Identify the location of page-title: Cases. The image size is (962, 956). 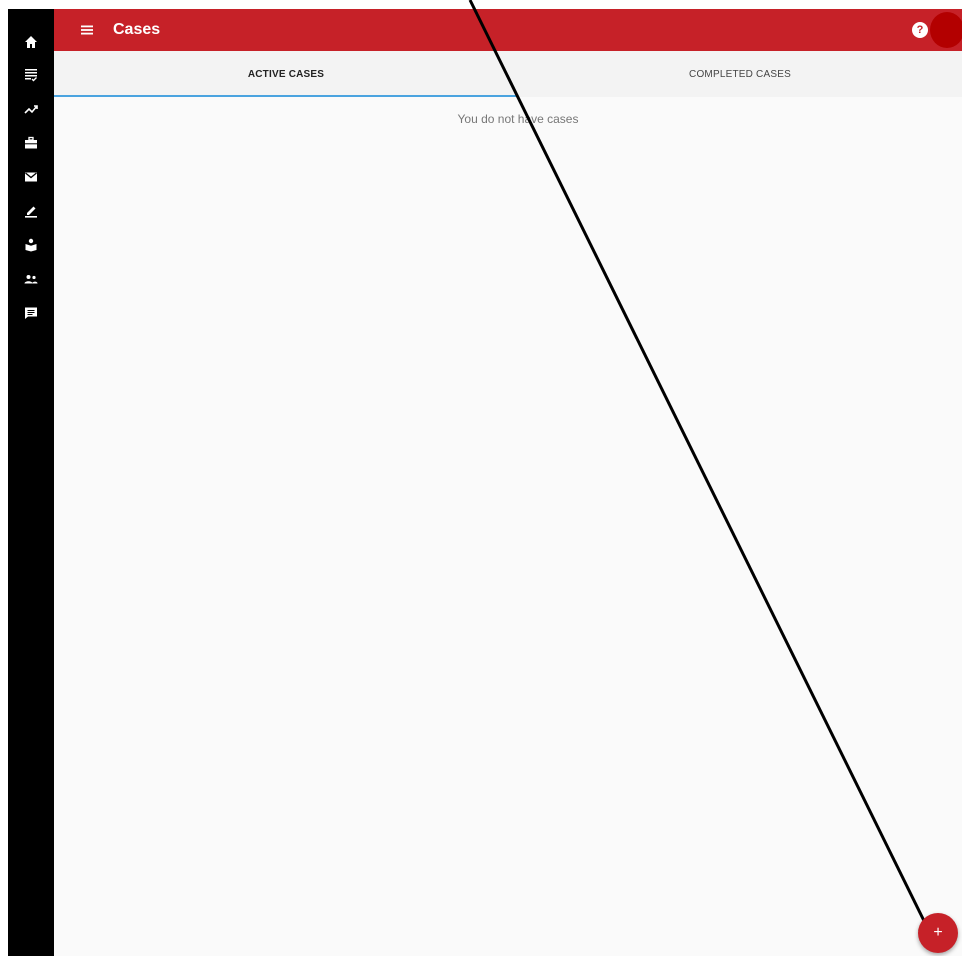
(137, 29).